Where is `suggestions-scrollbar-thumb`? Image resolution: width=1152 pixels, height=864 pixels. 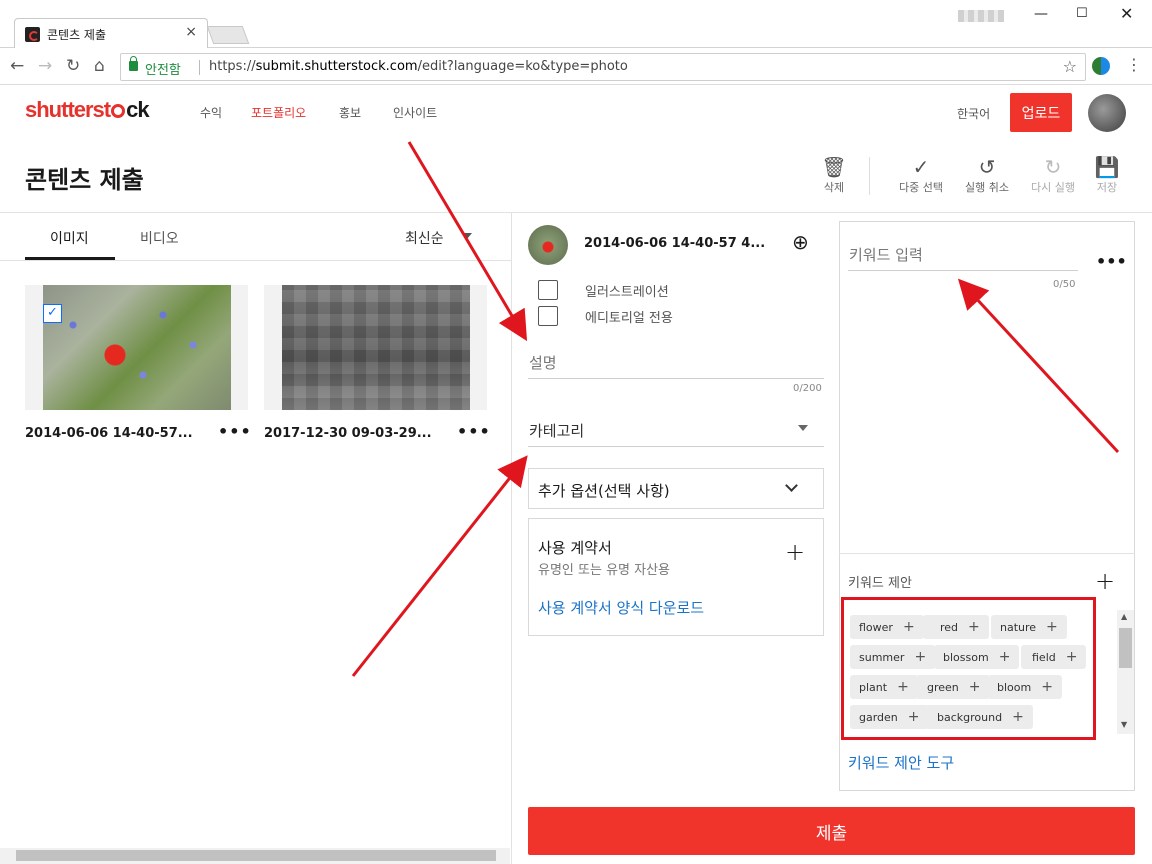
suggestions-scrollbar-thumb is located at coordinates (1125, 648).